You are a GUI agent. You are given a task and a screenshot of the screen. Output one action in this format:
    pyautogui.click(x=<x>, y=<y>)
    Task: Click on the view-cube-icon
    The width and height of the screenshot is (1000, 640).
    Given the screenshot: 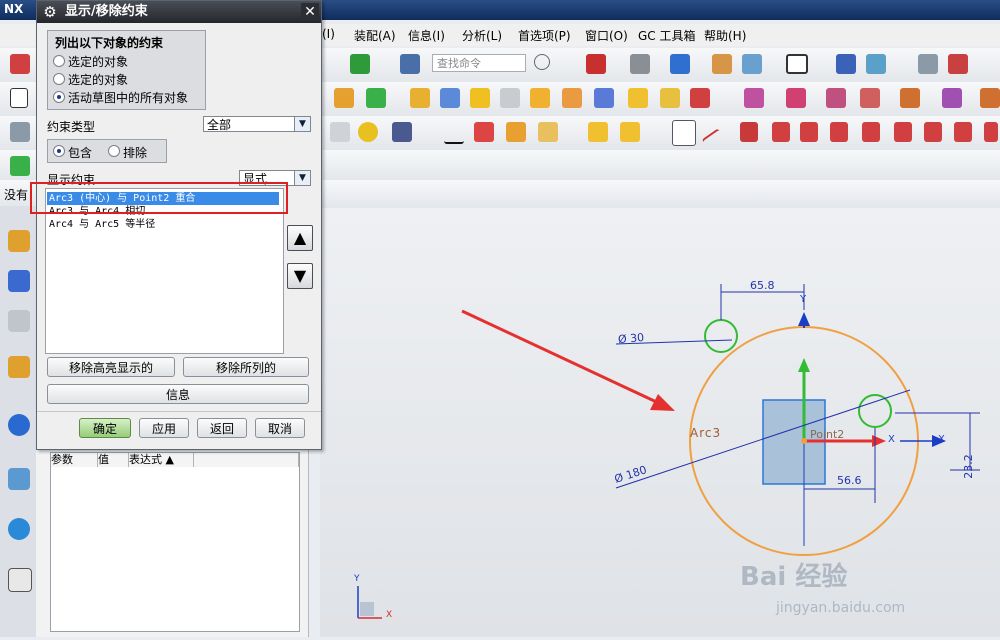 What is the action you would take?
    pyautogui.click(x=680, y=64)
    